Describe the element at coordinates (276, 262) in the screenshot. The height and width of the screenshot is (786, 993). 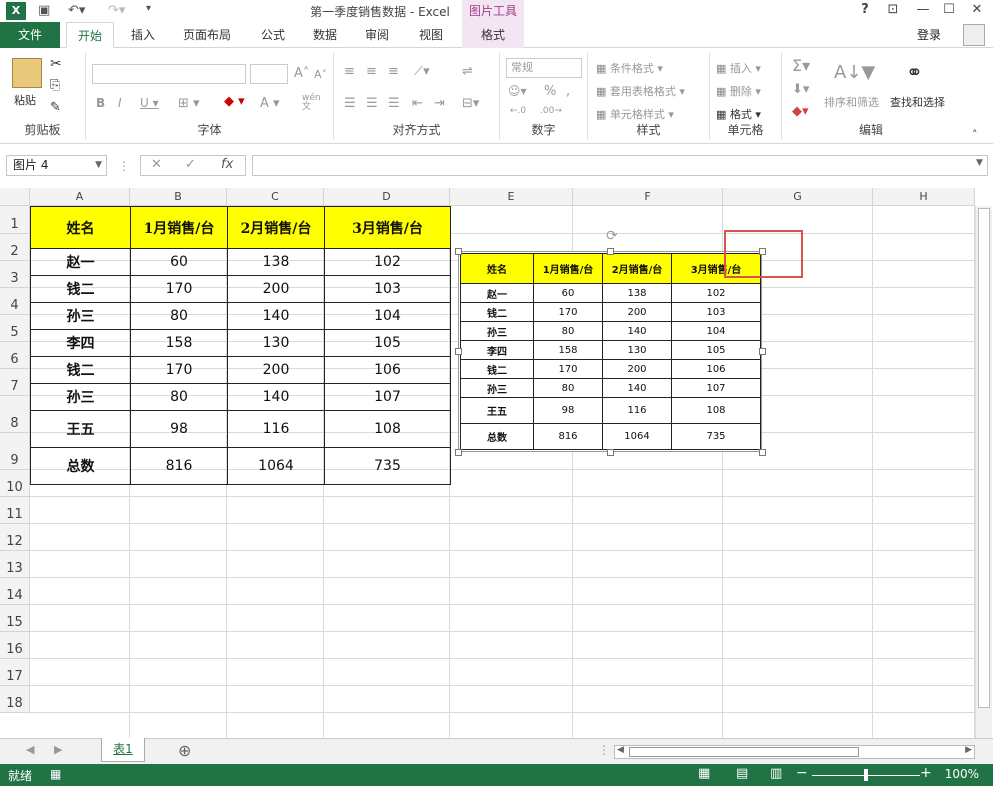
I see `table-cell: 138` at that location.